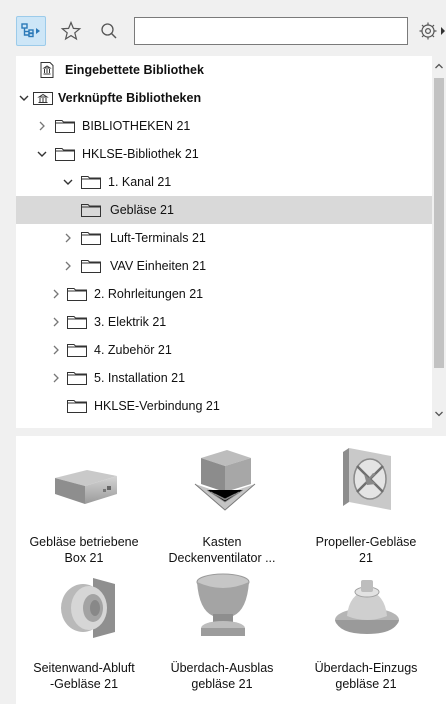 The height and width of the screenshot is (704, 446). What do you see at coordinates (136, 126) in the screenshot?
I see `tree-item-label: BIBLIOTHEKEN 21` at bounding box center [136, 126].